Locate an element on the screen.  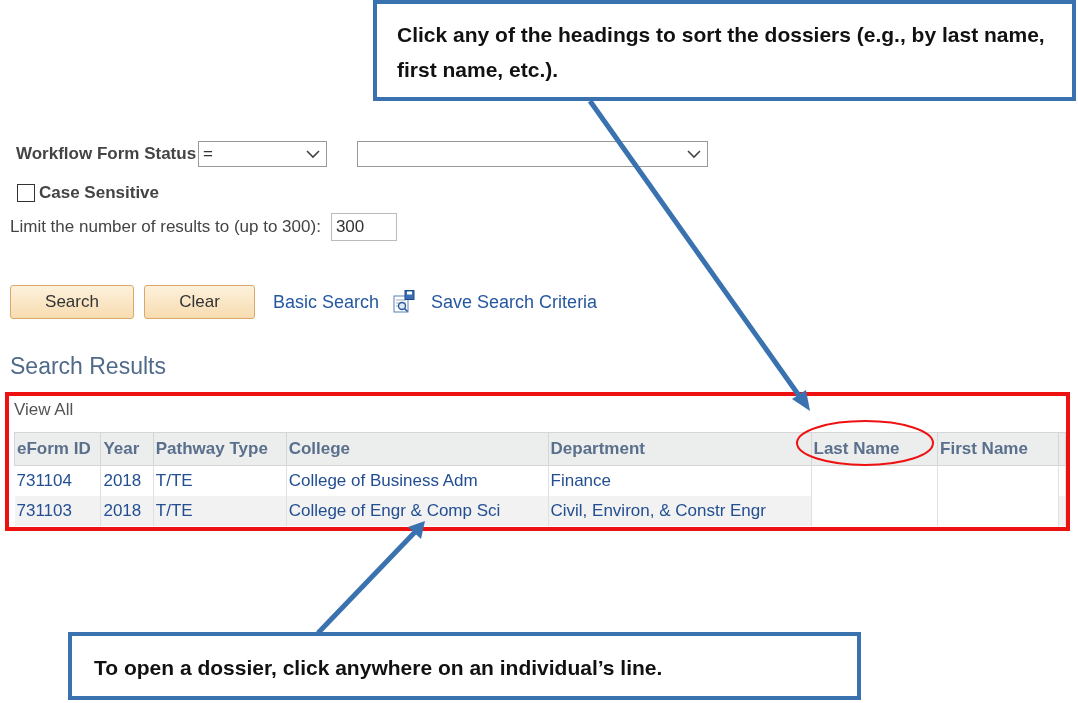
checkbox-label: Case Sensitive is located at coordinates (99, 193).